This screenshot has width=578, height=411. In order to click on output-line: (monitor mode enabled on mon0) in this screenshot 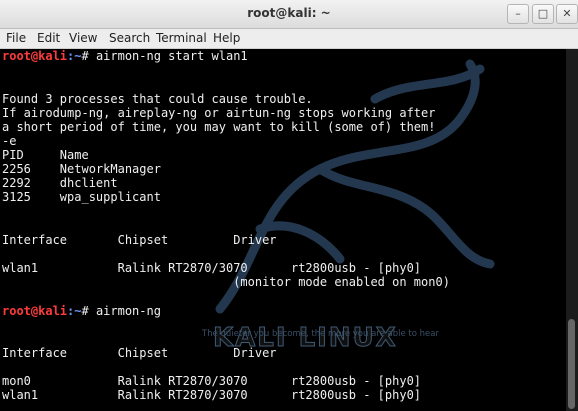, I will do `click(226, 282)`.